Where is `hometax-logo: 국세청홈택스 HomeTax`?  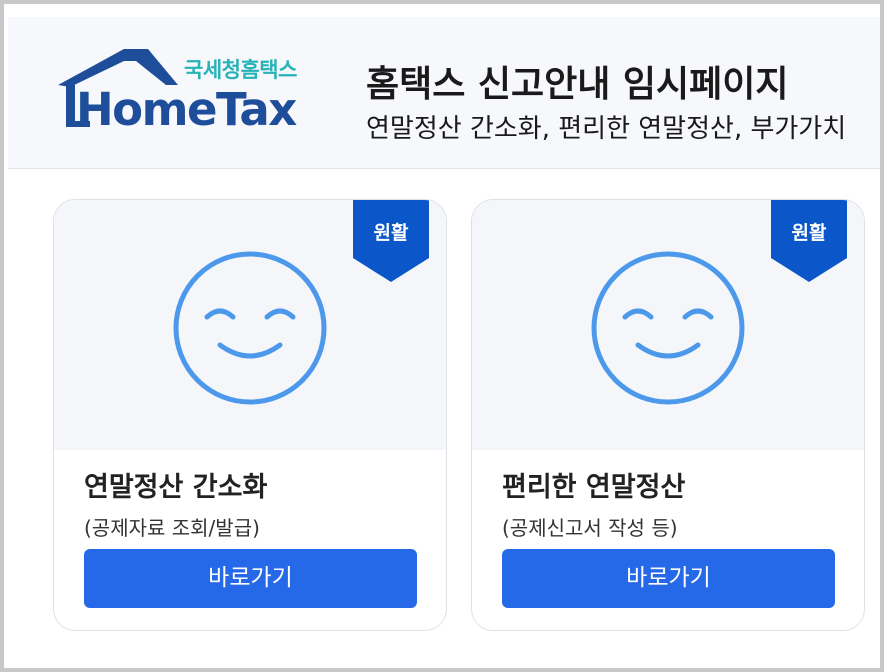
hometax-logo: 국세청홈택스 HomeTax is located at coordinates (186, 94).